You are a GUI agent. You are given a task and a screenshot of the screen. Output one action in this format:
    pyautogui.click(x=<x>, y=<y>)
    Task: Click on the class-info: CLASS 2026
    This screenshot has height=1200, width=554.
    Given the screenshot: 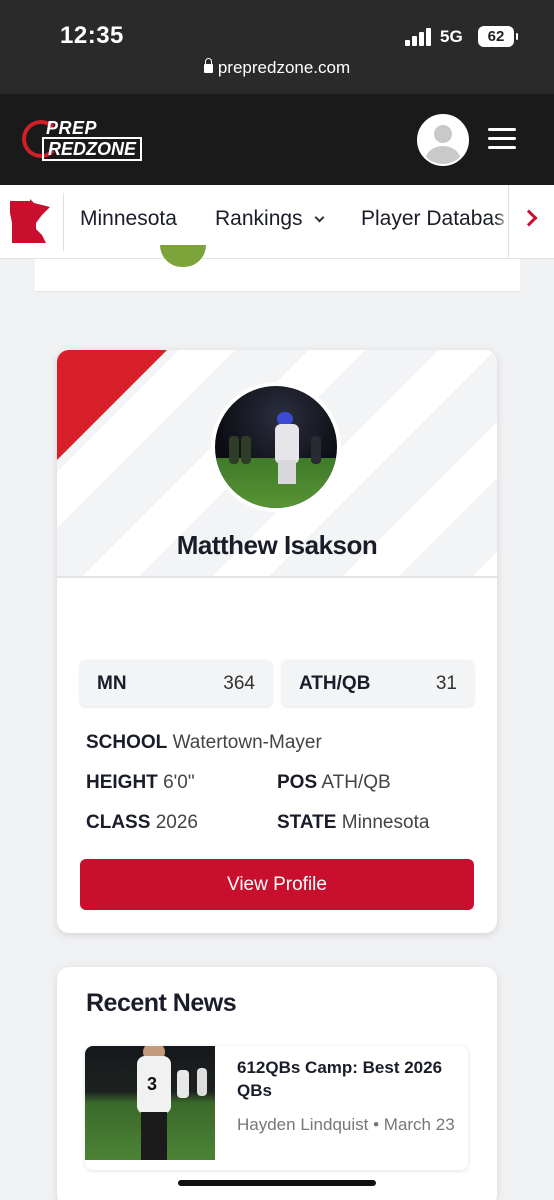 What is the action you would take?
    pyautogui.click(x=142, y=823)
    